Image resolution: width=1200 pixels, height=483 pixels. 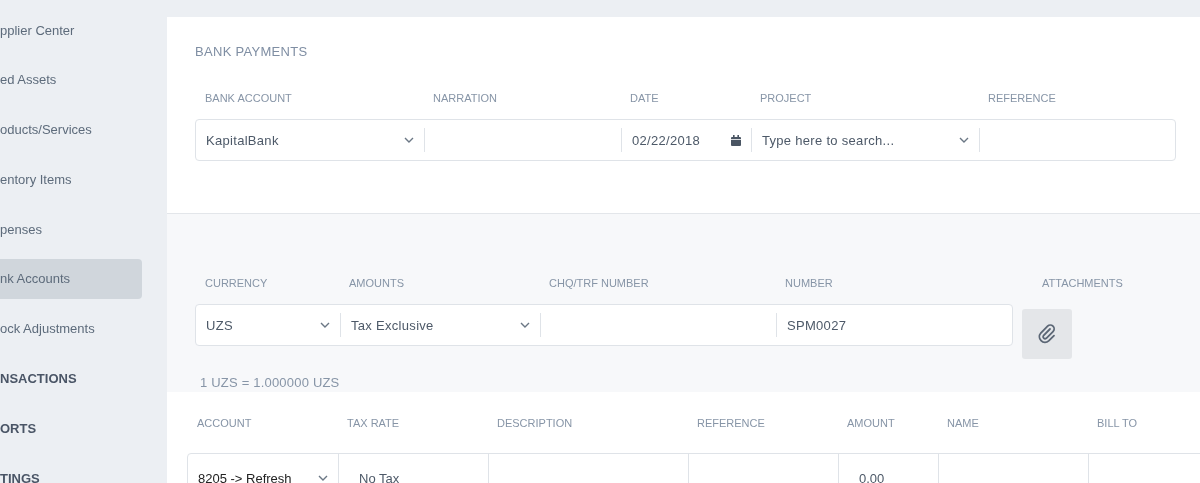 I want to click on field-label: REFERENCE, so click(x=1022, y=99).